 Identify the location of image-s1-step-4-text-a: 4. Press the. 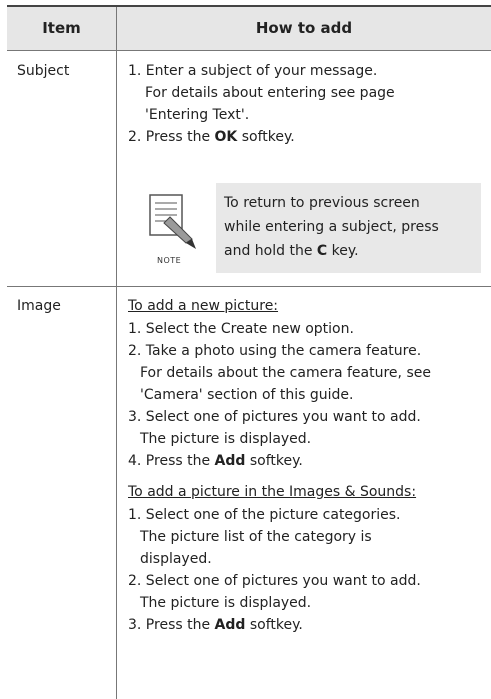
(171, 461).